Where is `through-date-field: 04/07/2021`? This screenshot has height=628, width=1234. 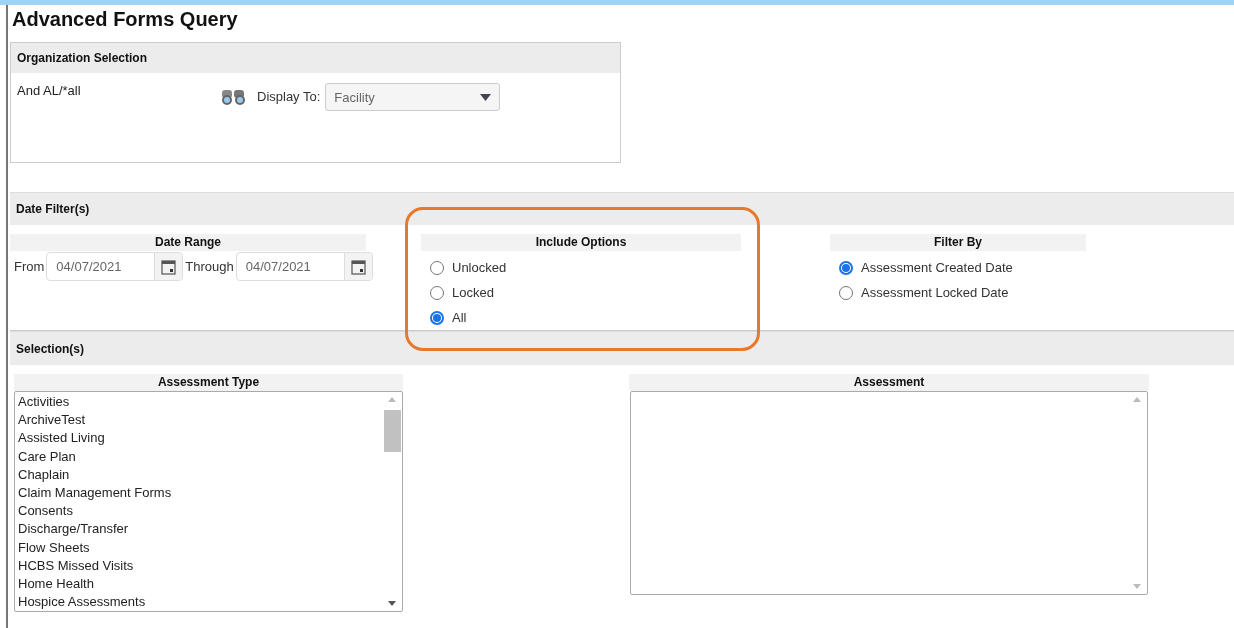
through-date-field: 04/07/2021 is located at coordinates (304, 266).